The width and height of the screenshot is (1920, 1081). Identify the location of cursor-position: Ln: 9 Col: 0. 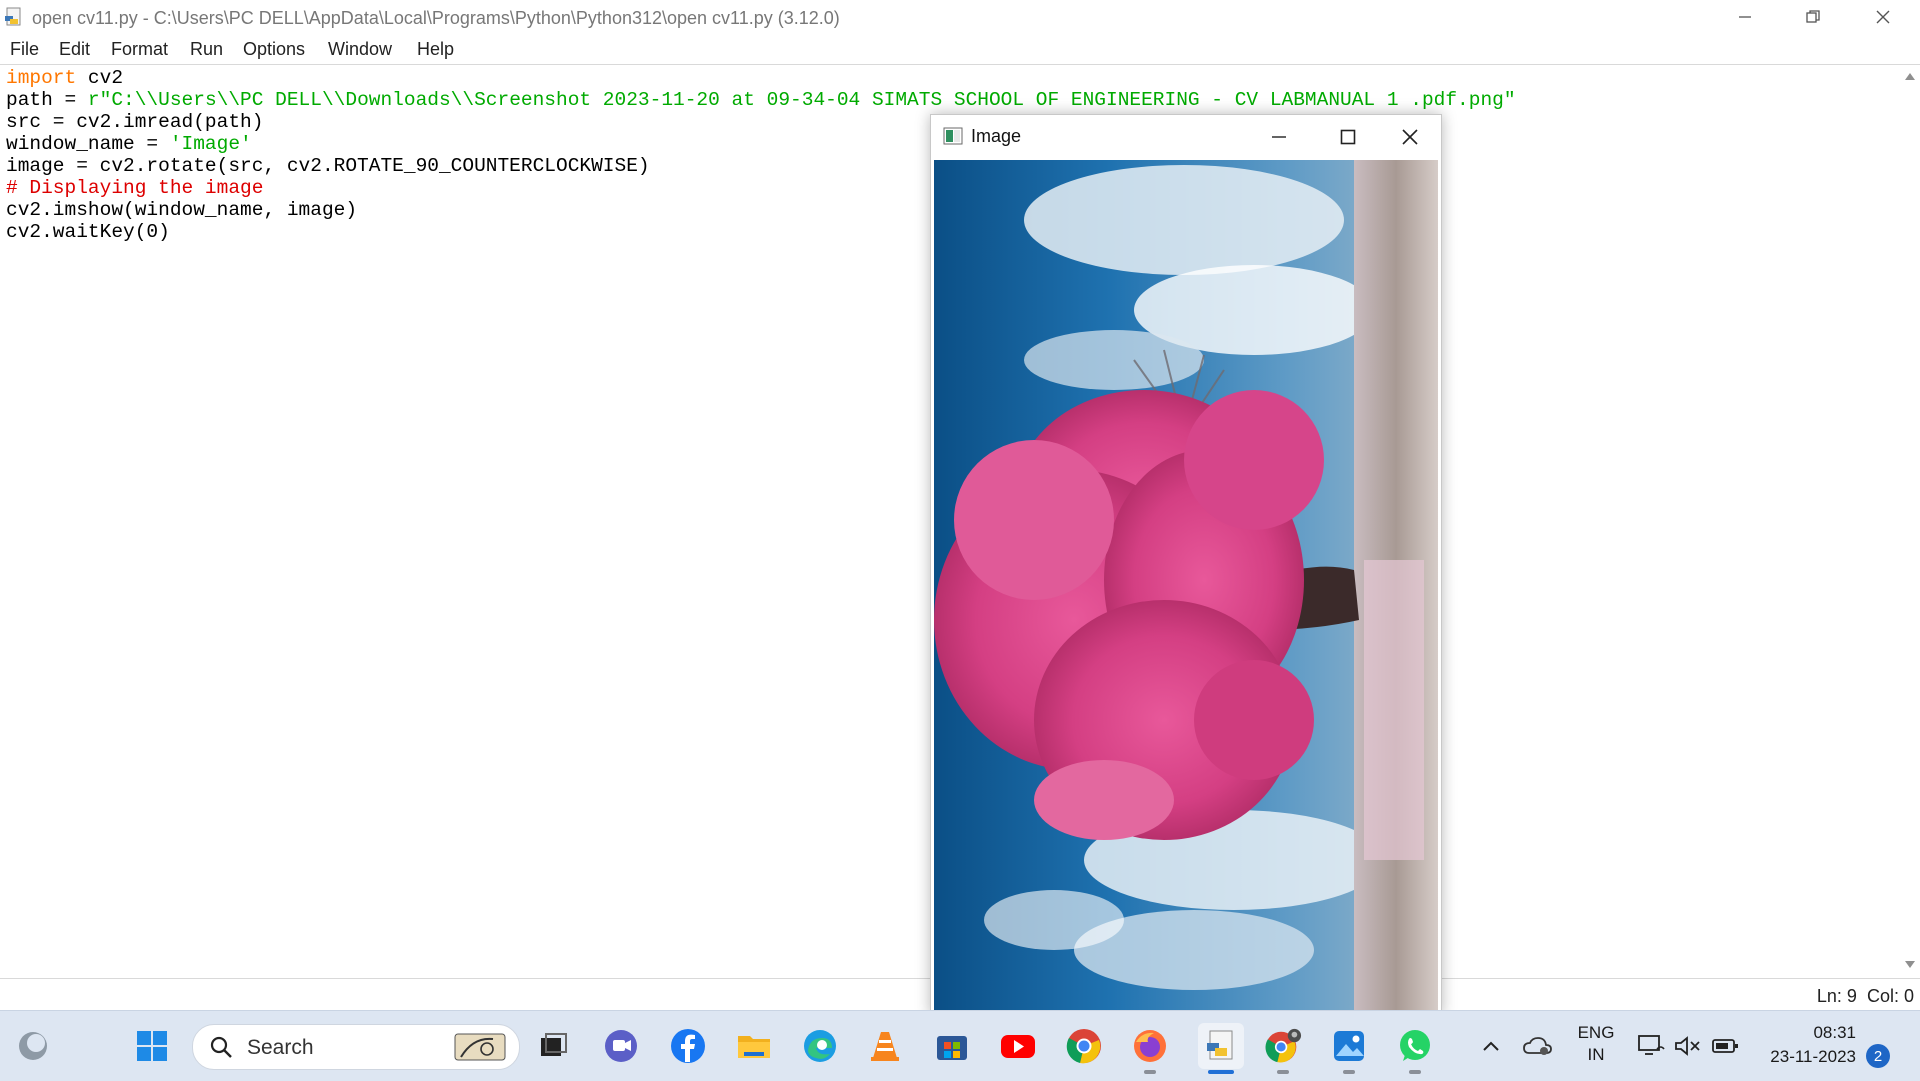
(1865, 996).